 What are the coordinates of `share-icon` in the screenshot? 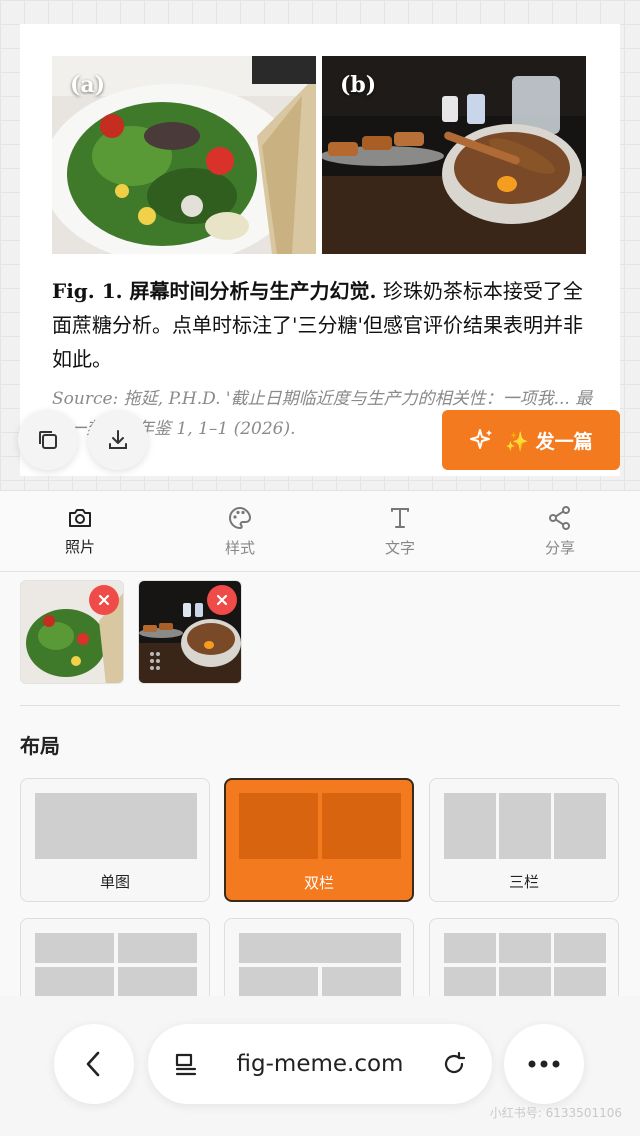 It's located at (559, 517).